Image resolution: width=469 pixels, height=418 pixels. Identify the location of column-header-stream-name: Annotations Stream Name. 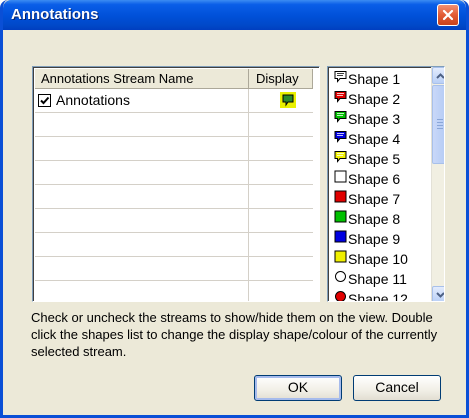
(142, 79).